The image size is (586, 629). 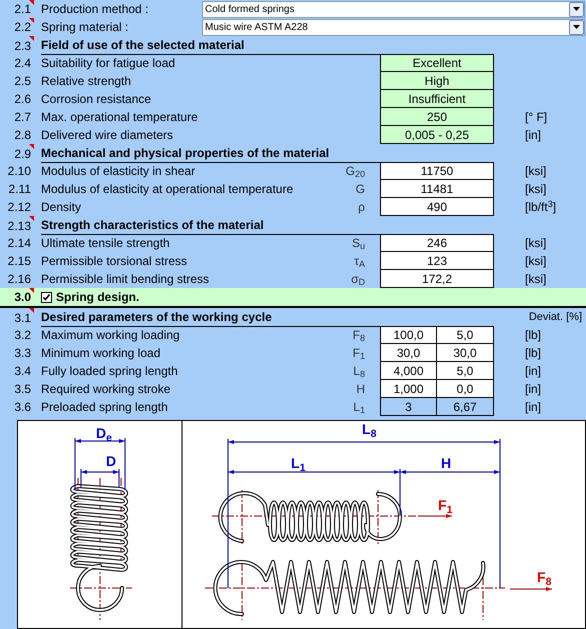 I want to click on value-cell: 100,0, so click(x=408, y=335).